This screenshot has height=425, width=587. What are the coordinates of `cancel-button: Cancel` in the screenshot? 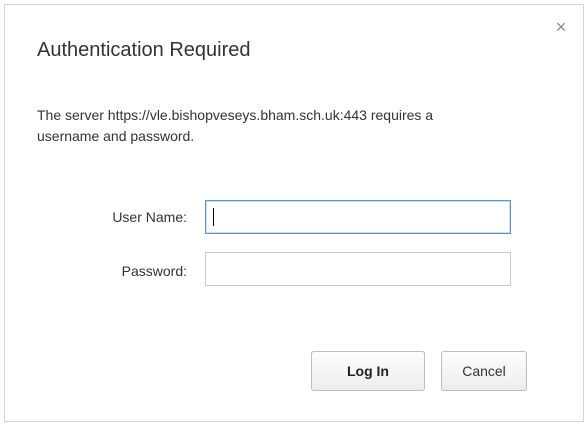 It's located at (484, 371).